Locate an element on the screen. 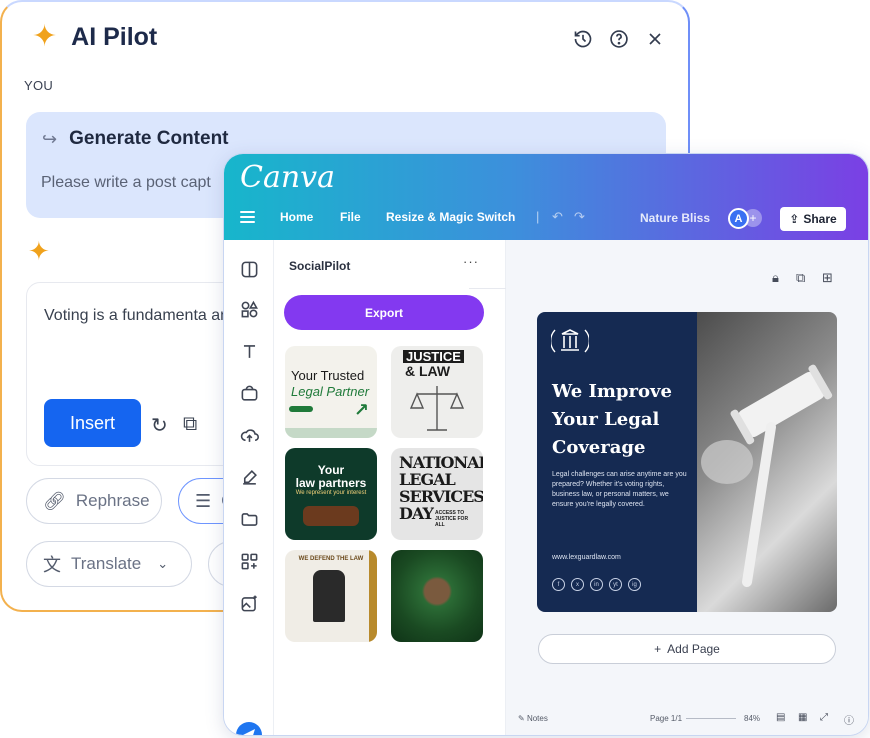 This screenshot has height=738, width=870. magic-media-icon is located at coordinates (249, 603).